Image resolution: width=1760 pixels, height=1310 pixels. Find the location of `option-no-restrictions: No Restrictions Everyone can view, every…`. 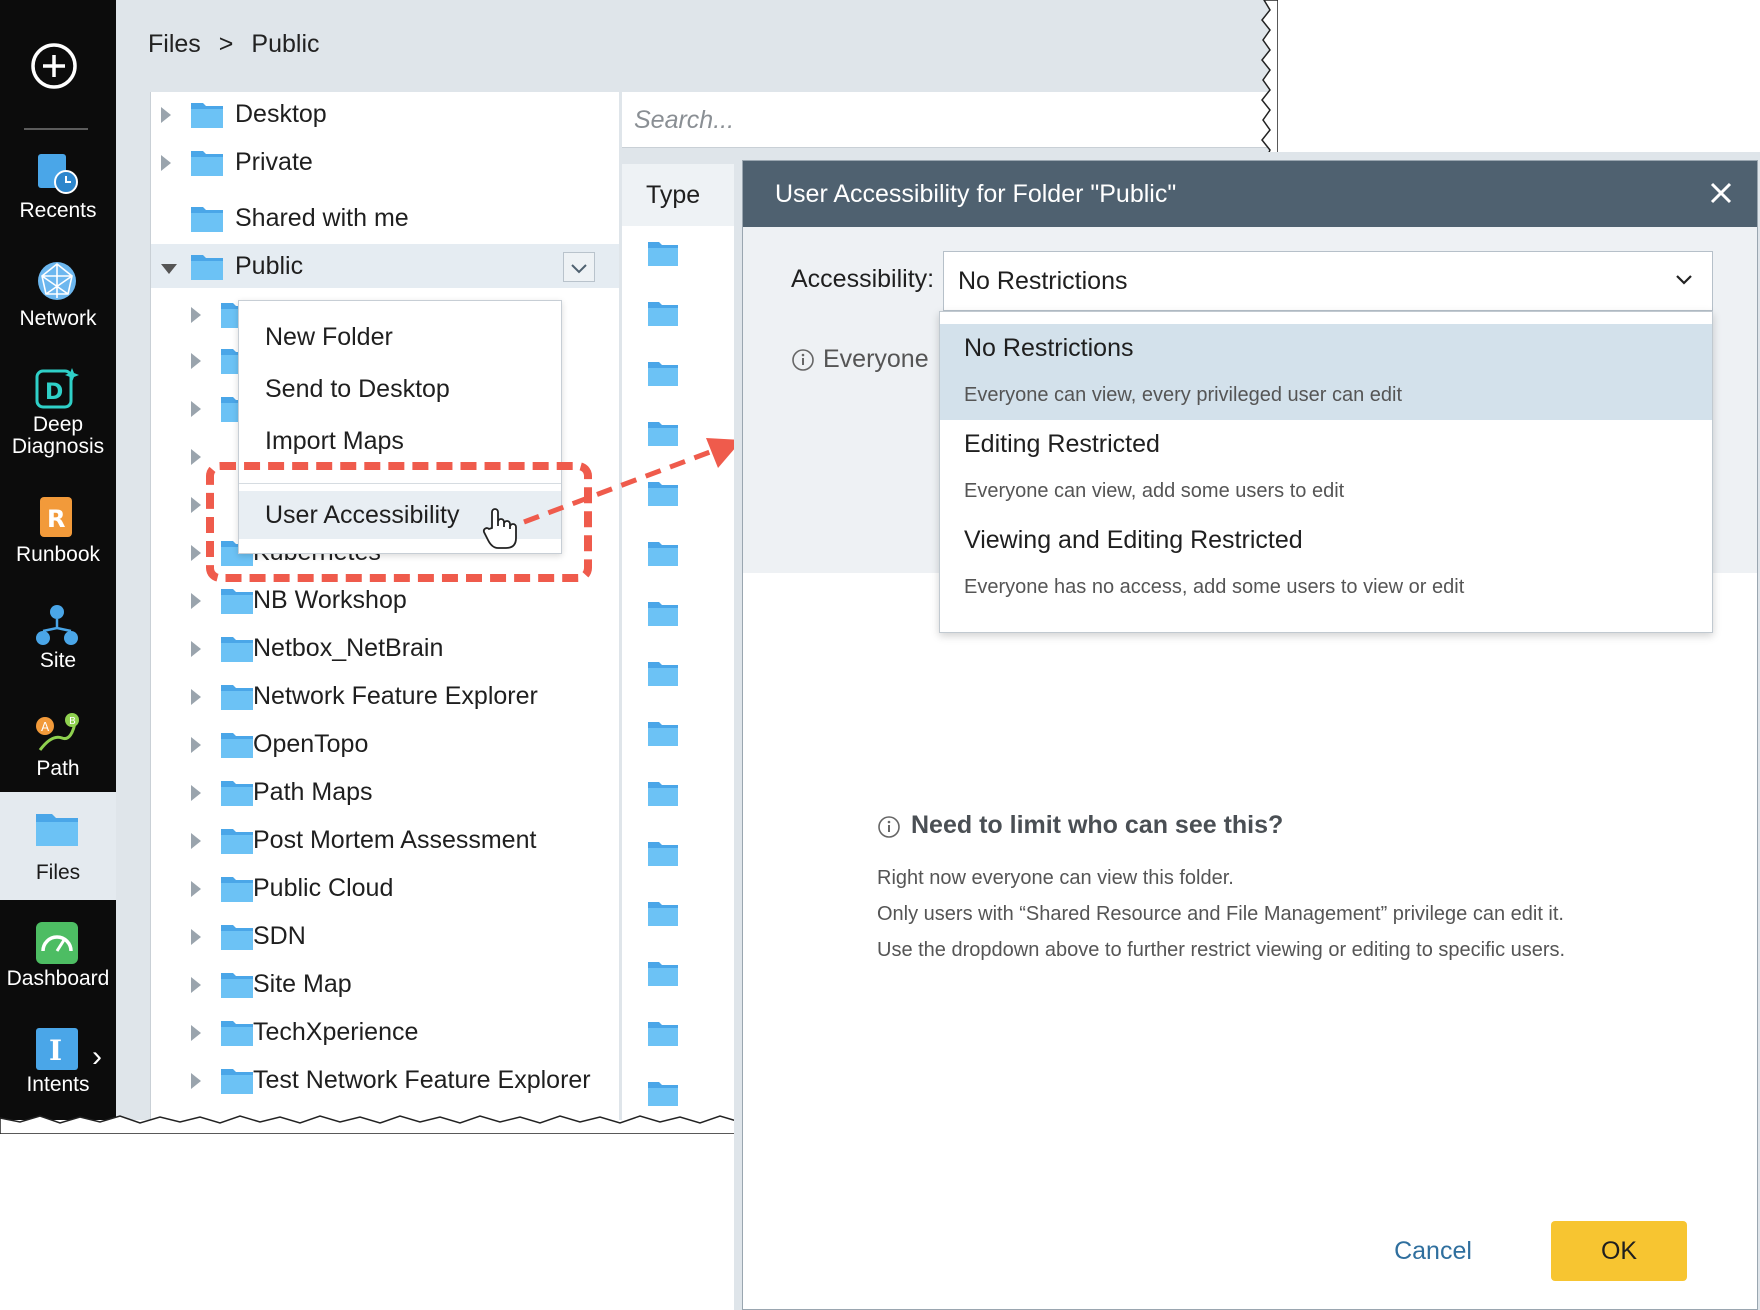

option-no-restrictions: No Restrictions Everyone can view, every… is located at coordinates (1326, 372).